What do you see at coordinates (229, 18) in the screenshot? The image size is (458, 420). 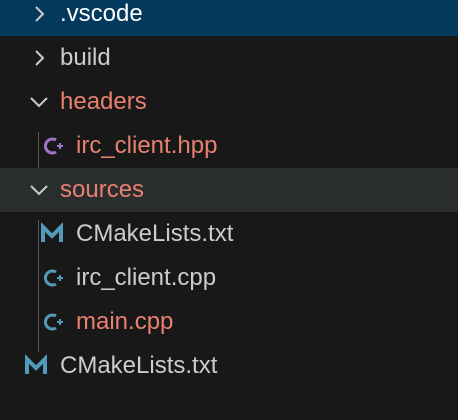 I see `tree-item-vscode-folder: .vscode` at bounding box center [229, 18].